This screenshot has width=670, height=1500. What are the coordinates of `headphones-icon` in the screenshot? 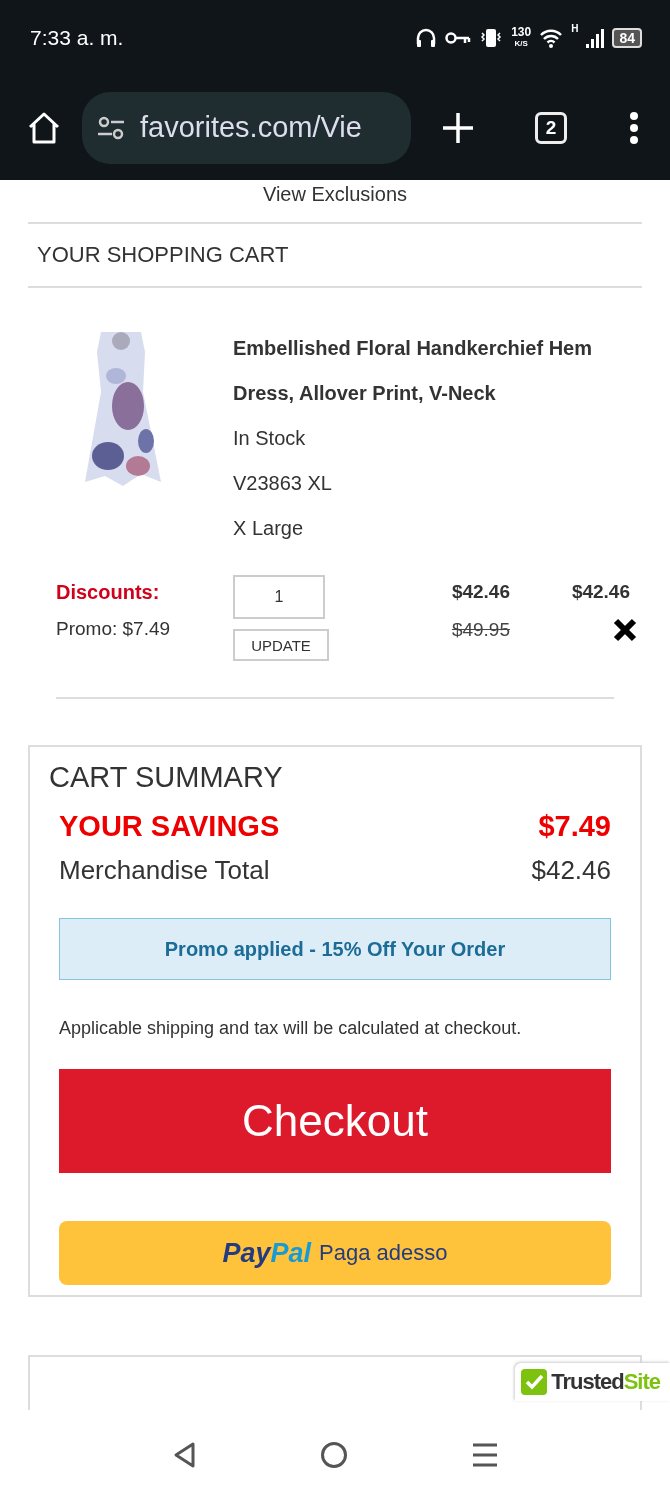 It's located at (426, 37).